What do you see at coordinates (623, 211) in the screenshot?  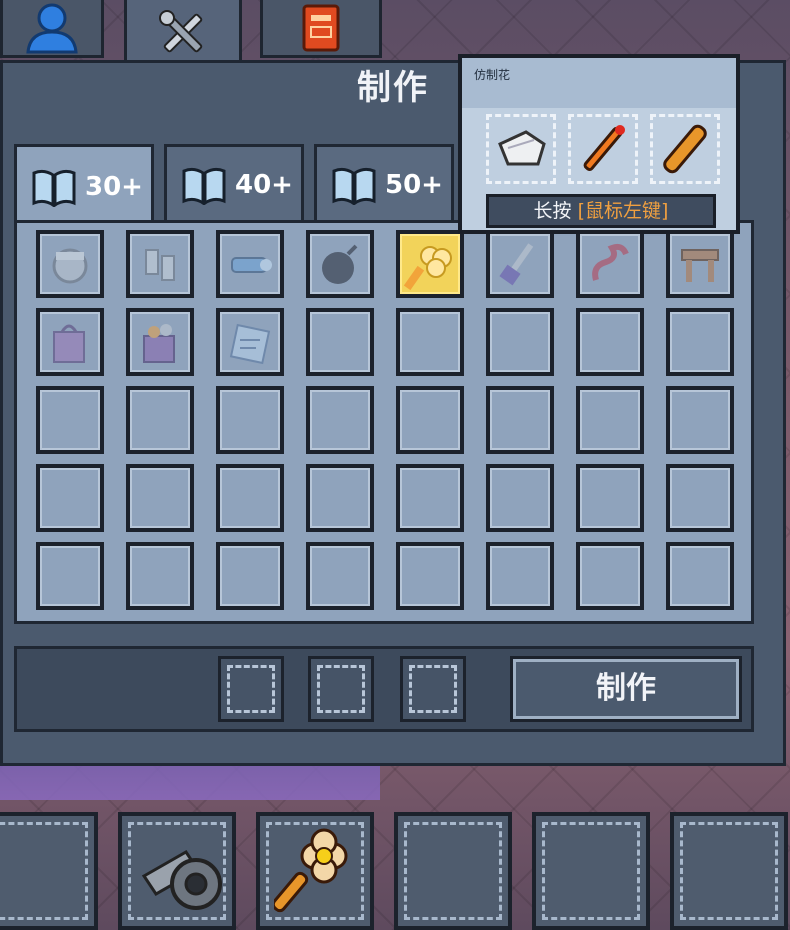 I see `hint-key: [鼠标左键]` at bounding box center [623, 211].